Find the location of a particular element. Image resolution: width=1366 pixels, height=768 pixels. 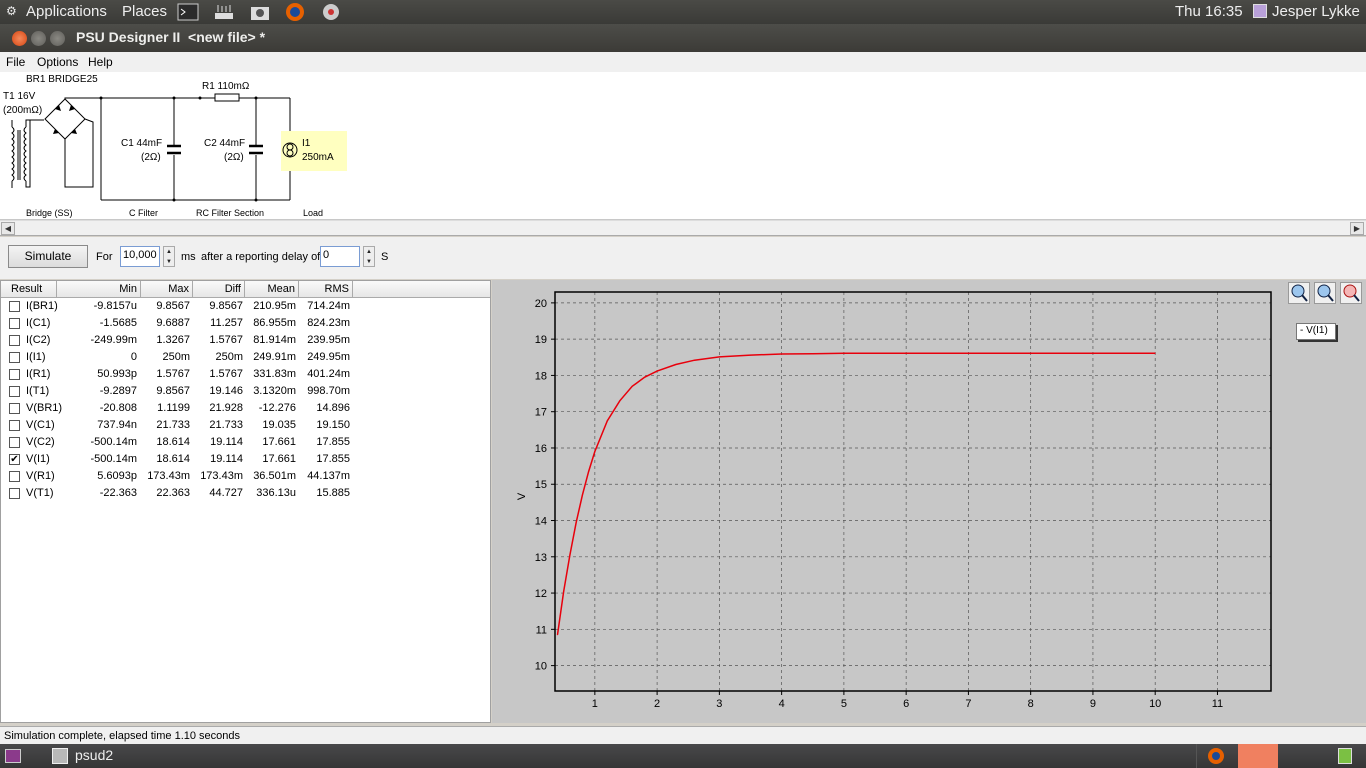

window-titlebar: PSU Designer II <new file> * is located at coordinates (683, 38).